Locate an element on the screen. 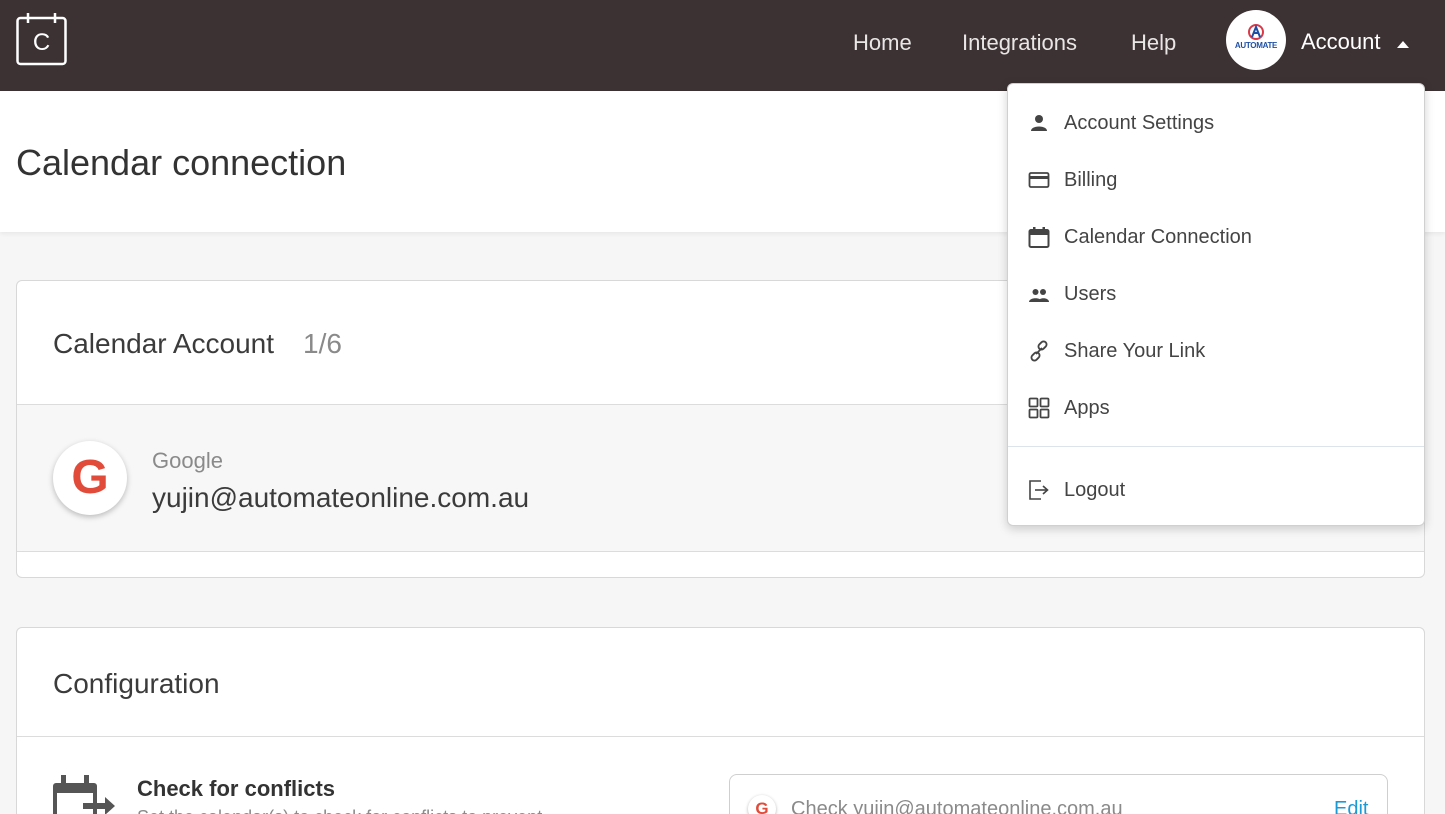 The width and height of the screenshot is (1445, 814). account-menu-toggle: Account is located at coordinates (1341, 42).